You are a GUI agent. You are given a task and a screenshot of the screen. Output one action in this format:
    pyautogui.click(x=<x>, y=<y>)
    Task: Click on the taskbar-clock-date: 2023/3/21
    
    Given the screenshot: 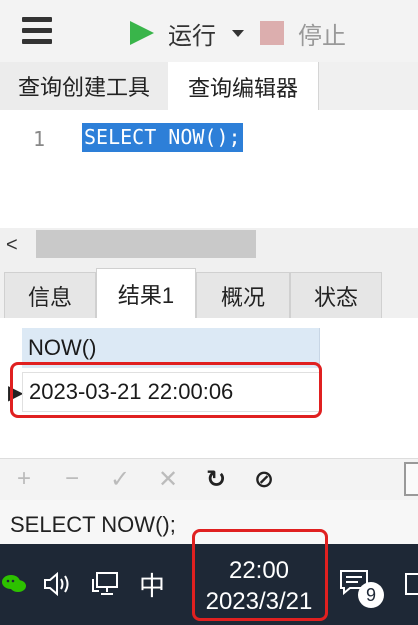 What is the action you would take?
    pyautogui.click(x=259, y=602)
    